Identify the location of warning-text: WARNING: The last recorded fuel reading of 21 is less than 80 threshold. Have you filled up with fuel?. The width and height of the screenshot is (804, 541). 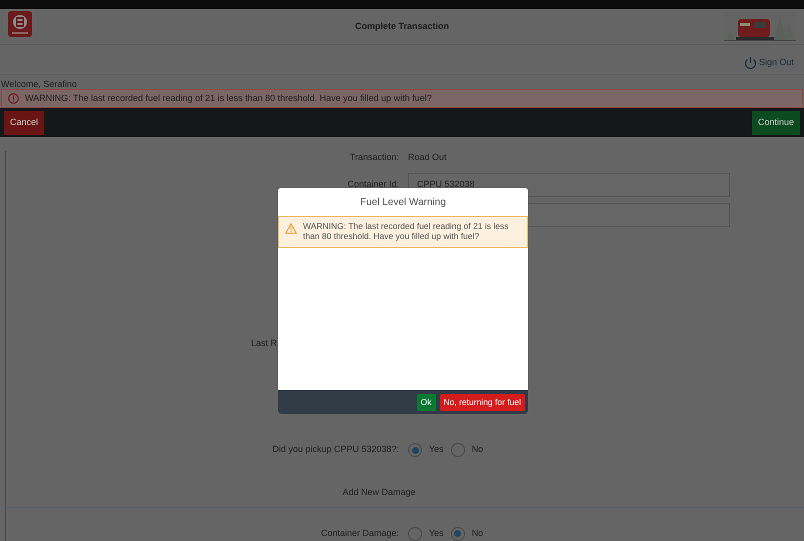
(406, 232).